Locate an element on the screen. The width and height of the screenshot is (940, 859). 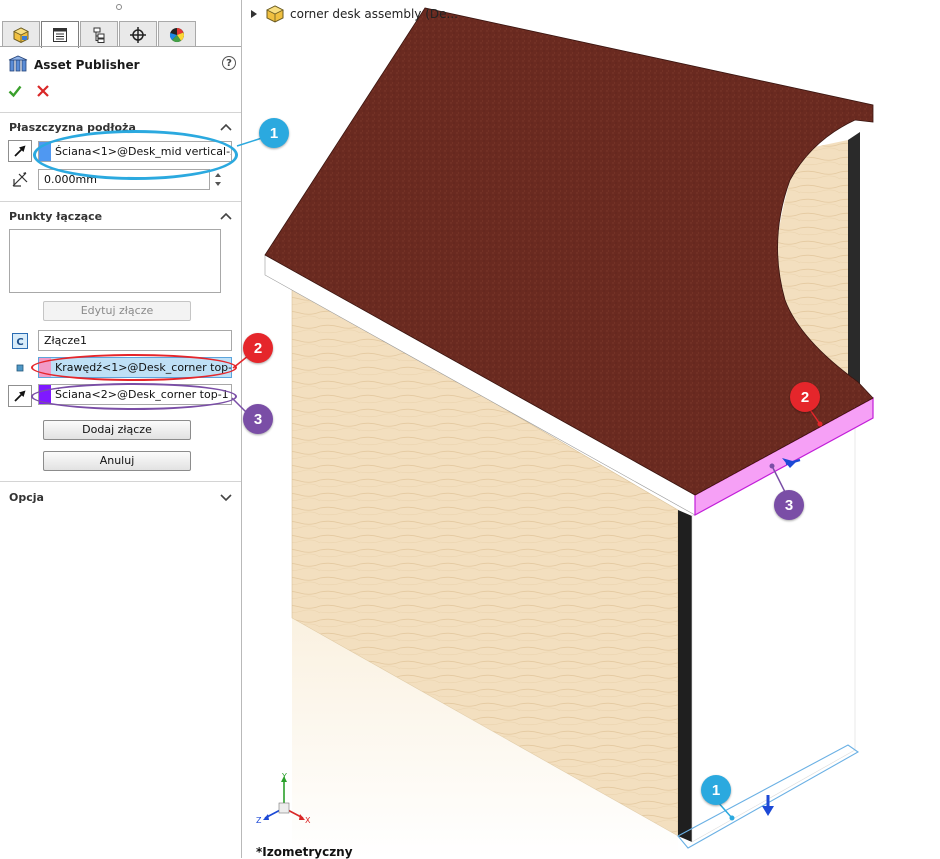
view-orientation-label: *Izometryczny is located at coordinates (304, 852).